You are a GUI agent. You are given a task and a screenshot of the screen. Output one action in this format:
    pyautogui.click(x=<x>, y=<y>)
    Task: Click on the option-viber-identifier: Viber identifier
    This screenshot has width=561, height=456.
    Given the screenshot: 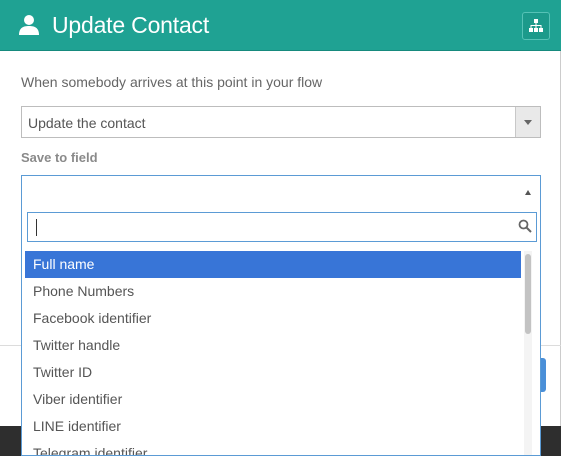 What is the action you would take?
    pyautogui.click(x=273, y=399)
    